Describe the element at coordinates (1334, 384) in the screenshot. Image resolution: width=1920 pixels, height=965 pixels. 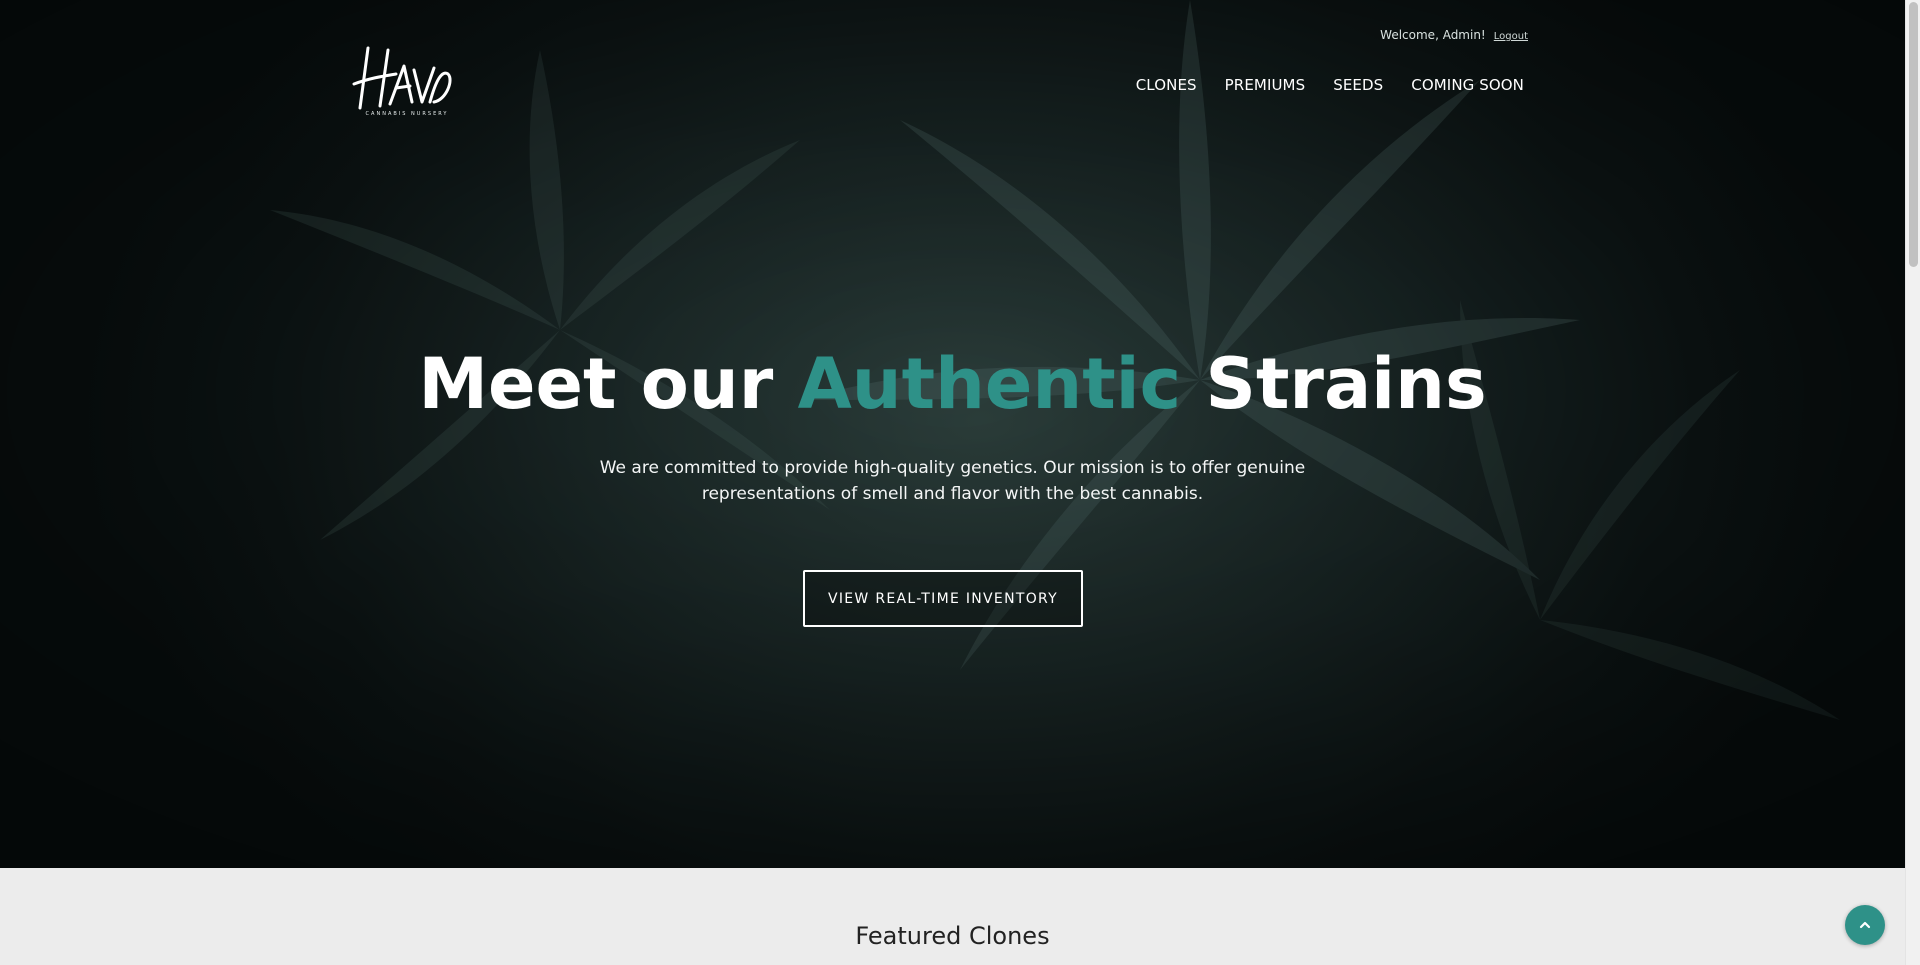
I see `headline-part2: Strains` at that location.